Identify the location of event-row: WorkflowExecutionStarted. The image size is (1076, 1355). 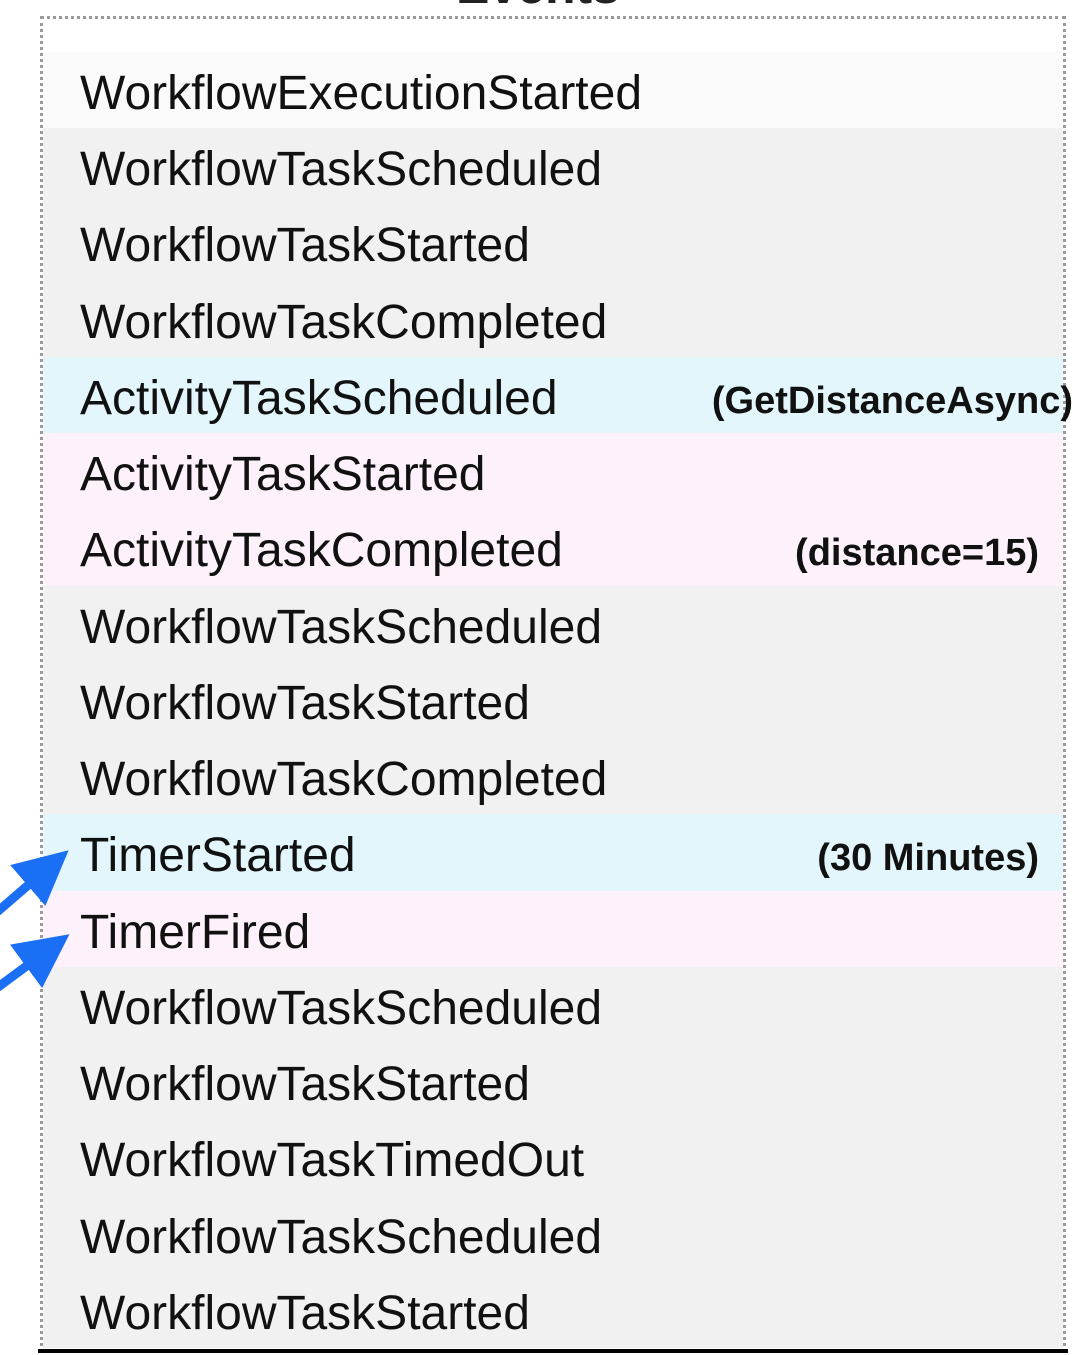
(553, 90).